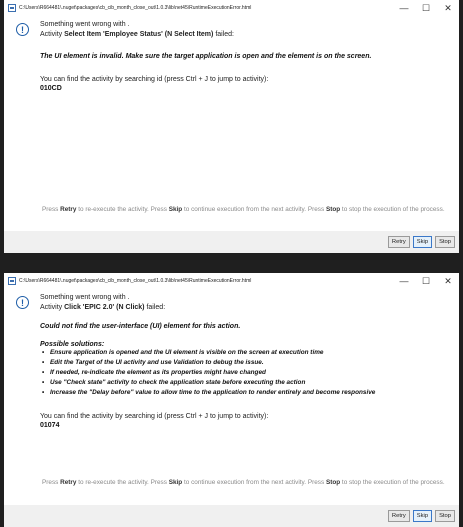  I want to click on activity-type: (N Select Item), so click(189, 34).